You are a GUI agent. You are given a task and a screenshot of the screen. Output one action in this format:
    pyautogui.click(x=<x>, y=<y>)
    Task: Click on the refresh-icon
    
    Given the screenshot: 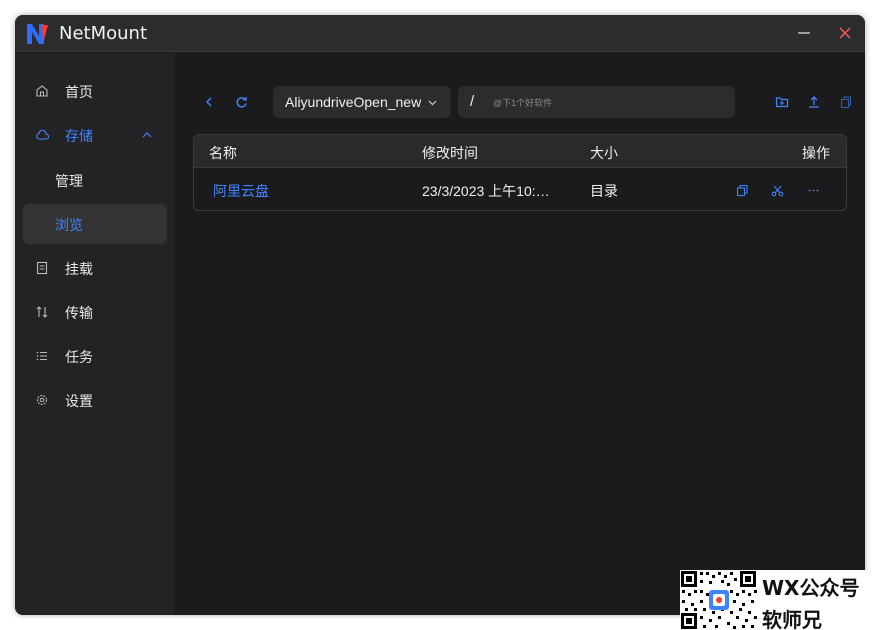 What is the action you would take?
    pyautogui.click(x=241, y=101)
    